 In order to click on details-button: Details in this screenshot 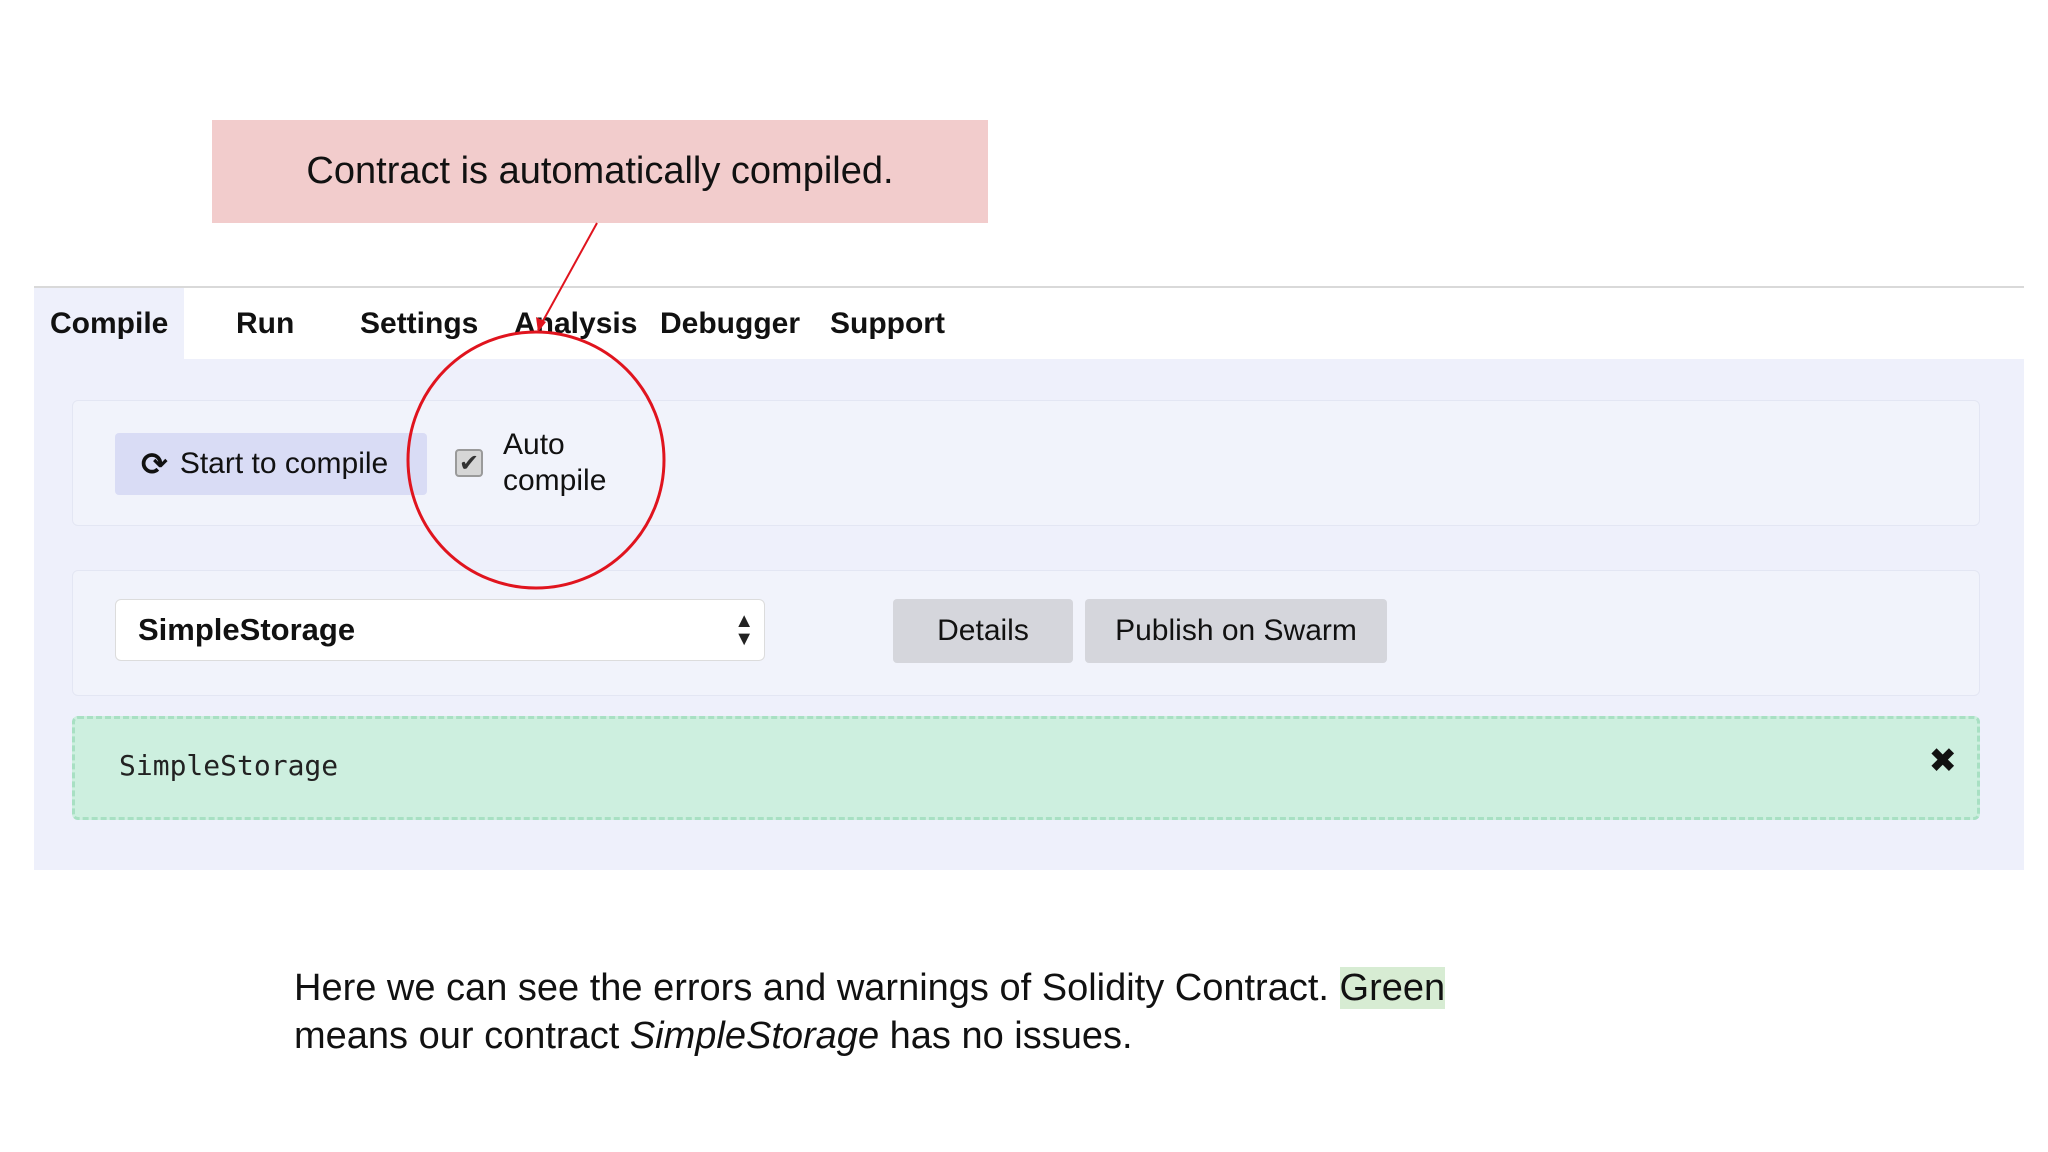, I will do `click(983, 631)`.